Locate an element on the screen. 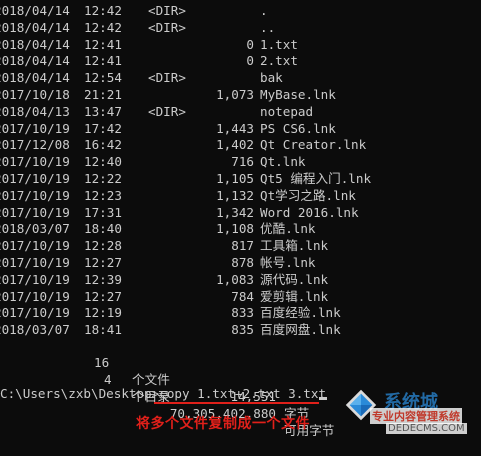 The width and height of the screenshot is (481, 456). entry-name: 帐号.lnk is located at coordinates (288, 262).